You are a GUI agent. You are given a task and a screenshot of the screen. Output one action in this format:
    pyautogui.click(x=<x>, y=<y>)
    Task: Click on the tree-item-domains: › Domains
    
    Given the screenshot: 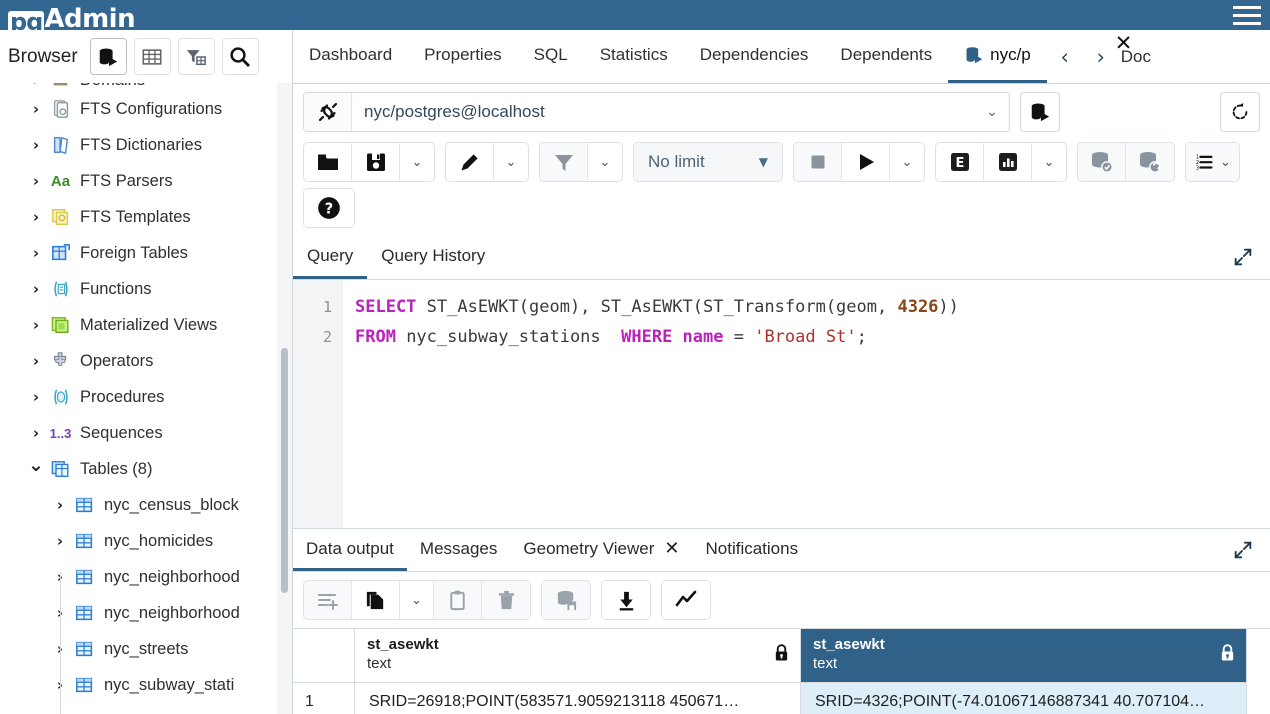 What is the action you would take?
    pyautogui.click(x=146, y=87)
    